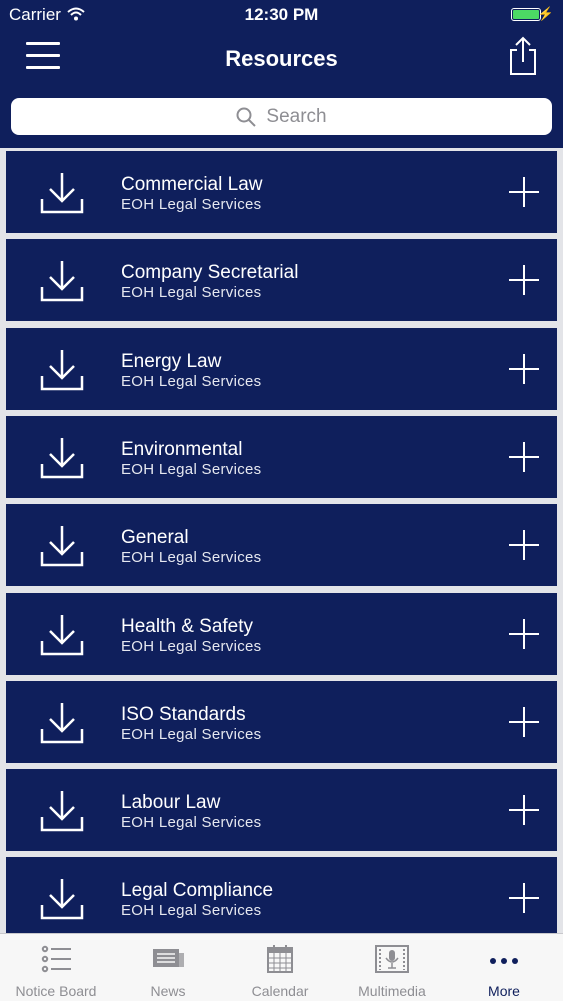  I want to click on tab-multimedia: Multimedia, so click(392, 967).